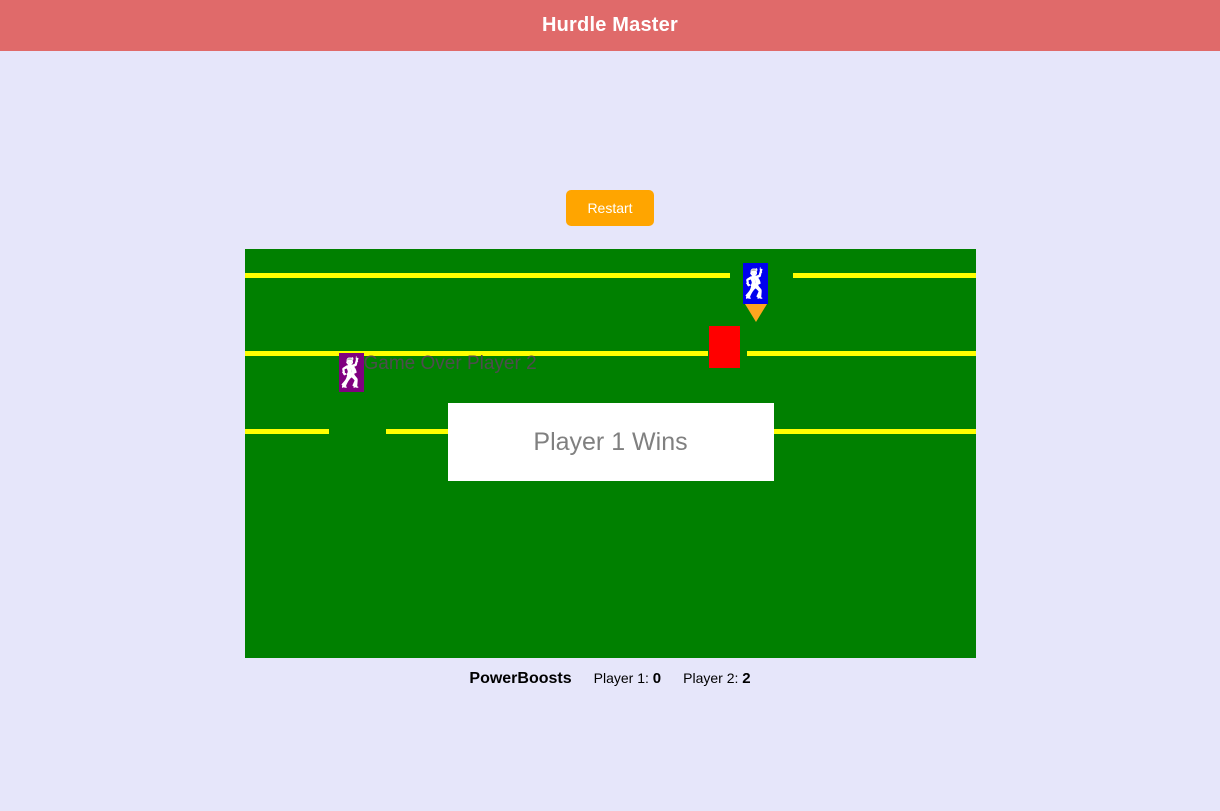 The height and width of the screenshot is (811, 1220). Describe the element at coordinates (657, 678) in the screenshot. I see `score-value: 0` at that location.